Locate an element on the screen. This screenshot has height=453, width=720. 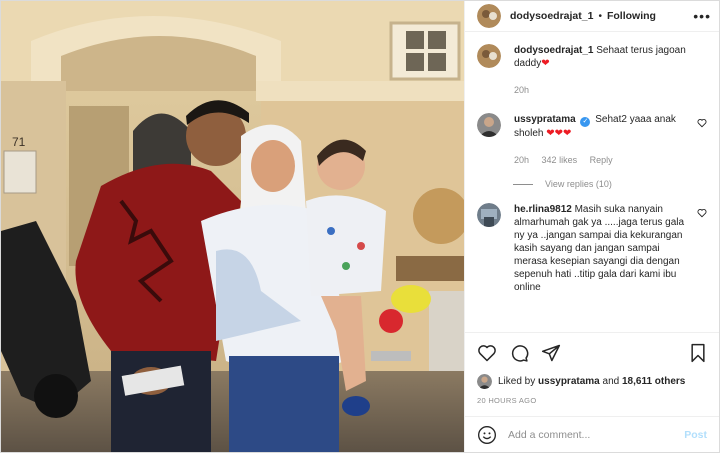
more-options-icon: ••• is located at coordinates (702, 16).